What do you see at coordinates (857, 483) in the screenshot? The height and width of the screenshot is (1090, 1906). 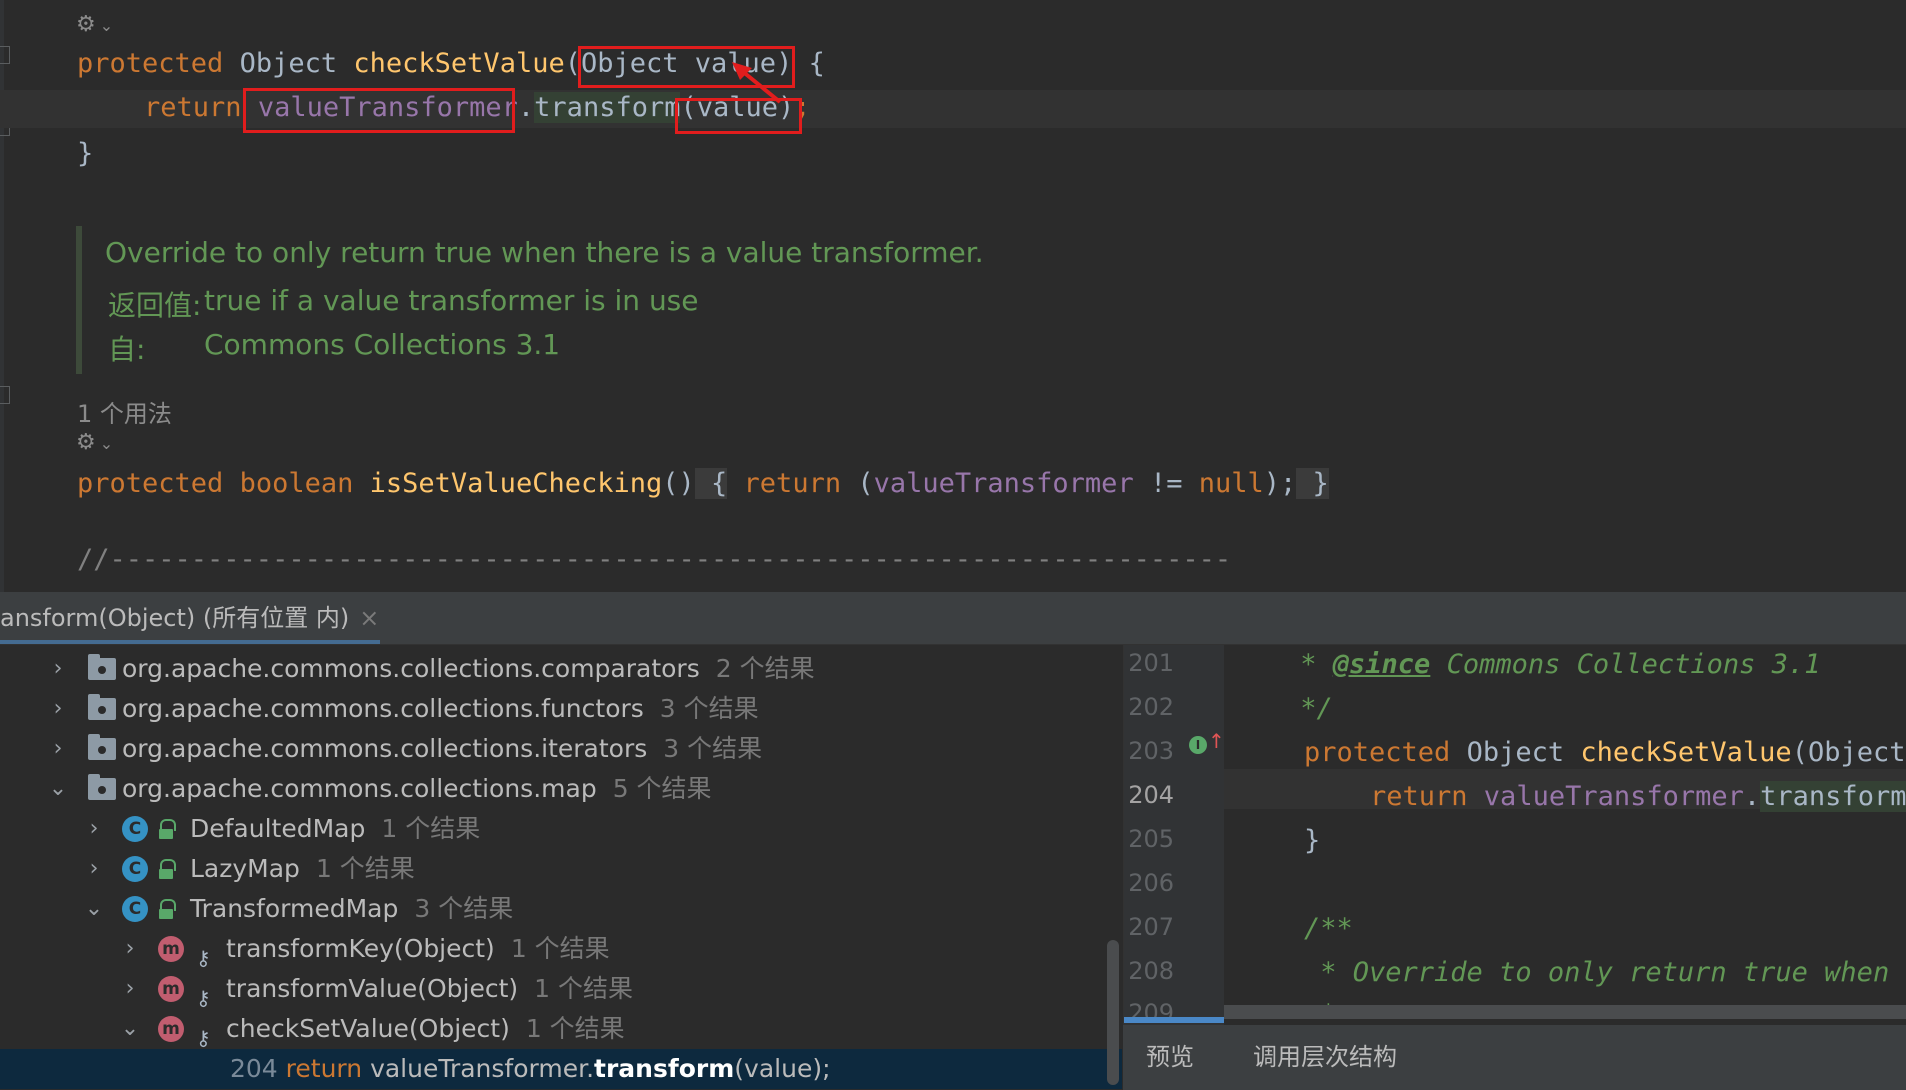 I see `paren: (` at bounding box center [857, 483].